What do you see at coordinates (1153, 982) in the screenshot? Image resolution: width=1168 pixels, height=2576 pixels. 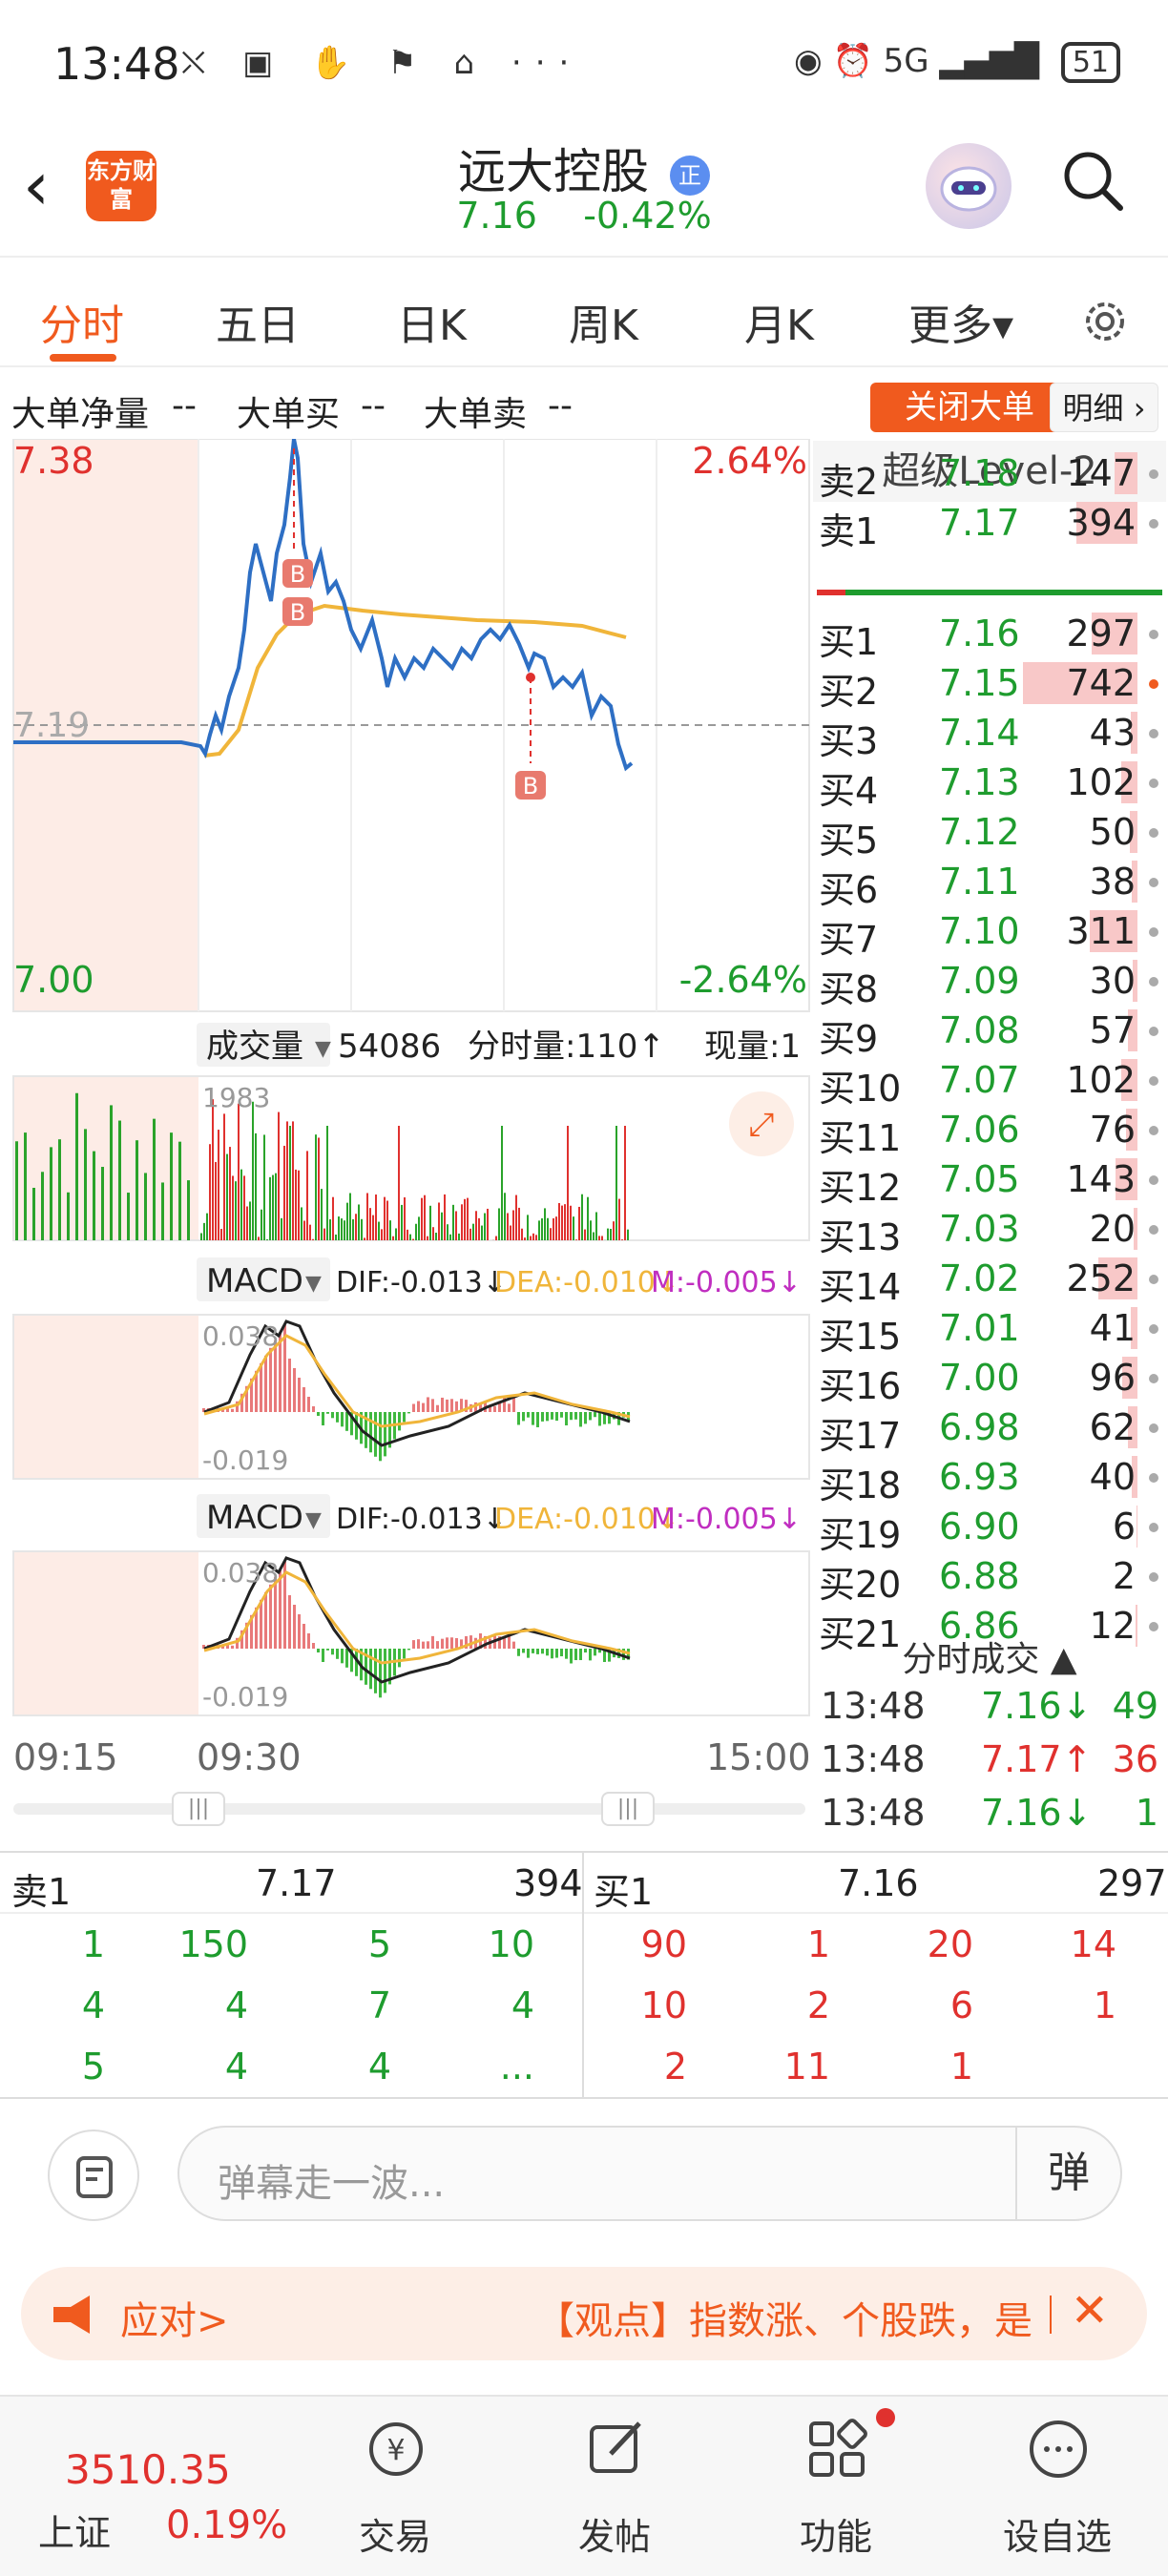 I see `order-dot-icon` at bounding box center [1153, 982].